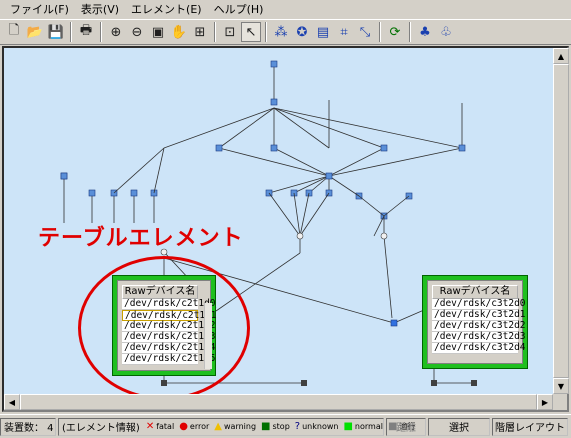  I want to click on menu-element: エレメント(E), so click(166, 9).